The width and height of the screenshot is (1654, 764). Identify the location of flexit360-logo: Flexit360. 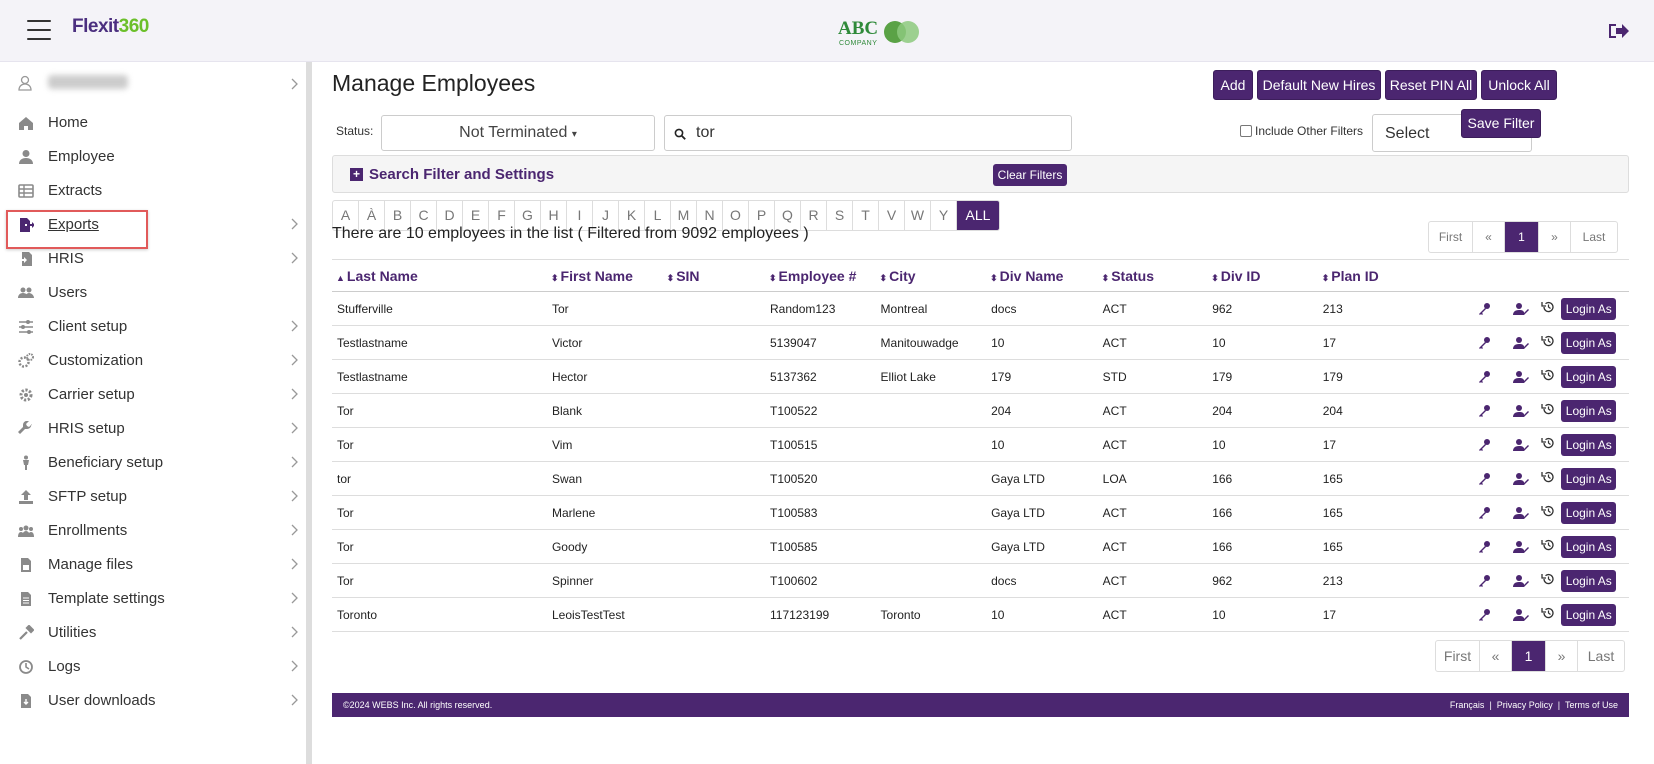
(110, 30).